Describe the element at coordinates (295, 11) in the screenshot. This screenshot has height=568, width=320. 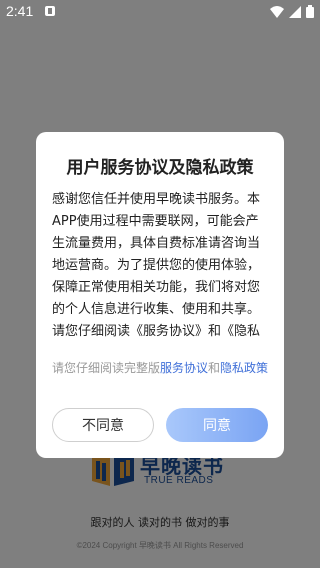
I see `signal-icon` at that location.